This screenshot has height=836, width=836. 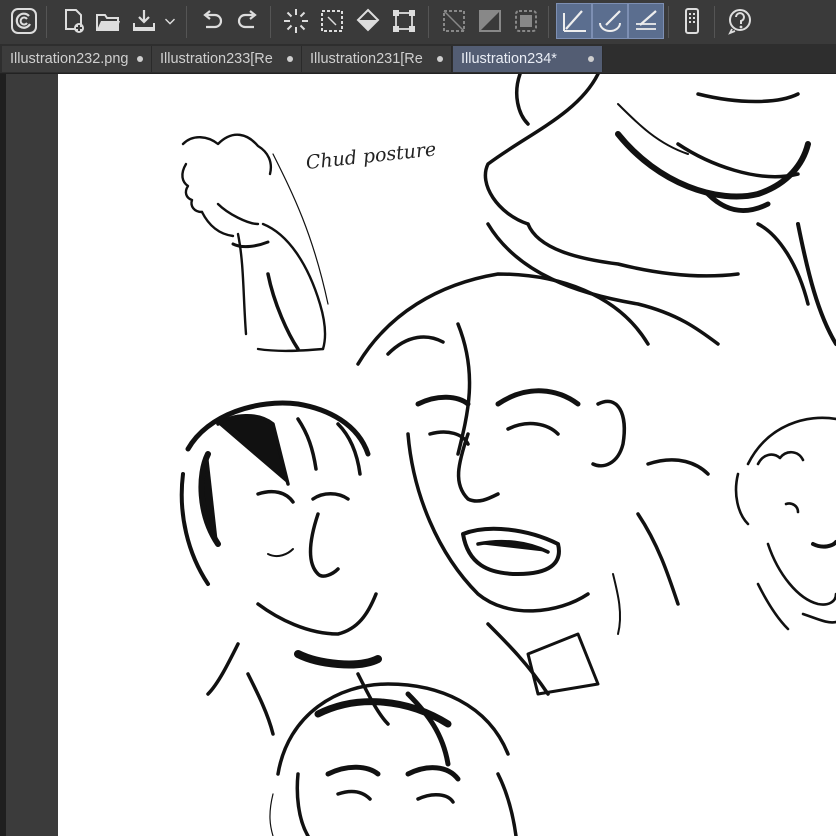 I want to click on open-folder-icon, so click(x=108, y=21).